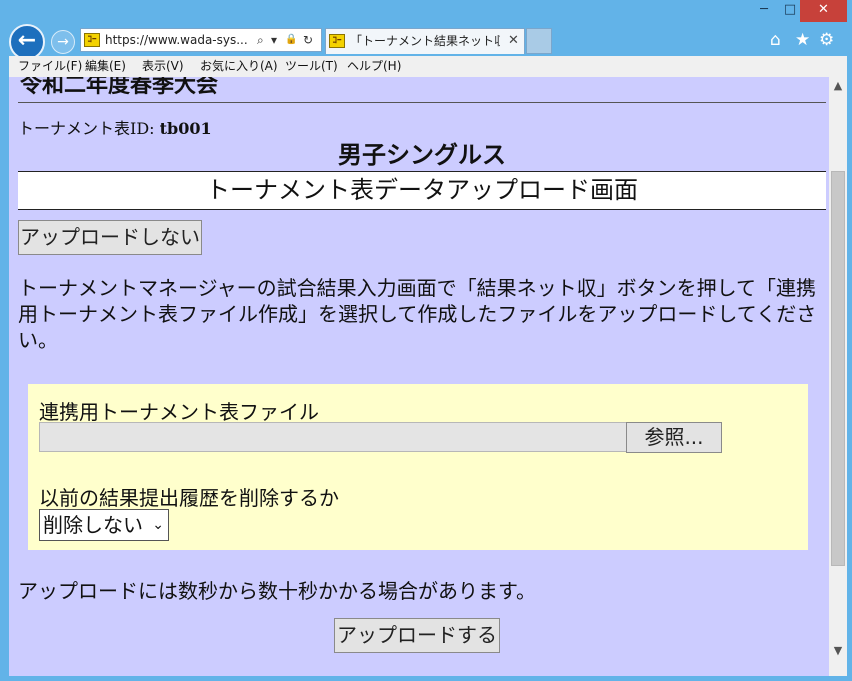  Describe the element at coordinates (422, 102) in the screenshot. I see `title-divider` at that location.